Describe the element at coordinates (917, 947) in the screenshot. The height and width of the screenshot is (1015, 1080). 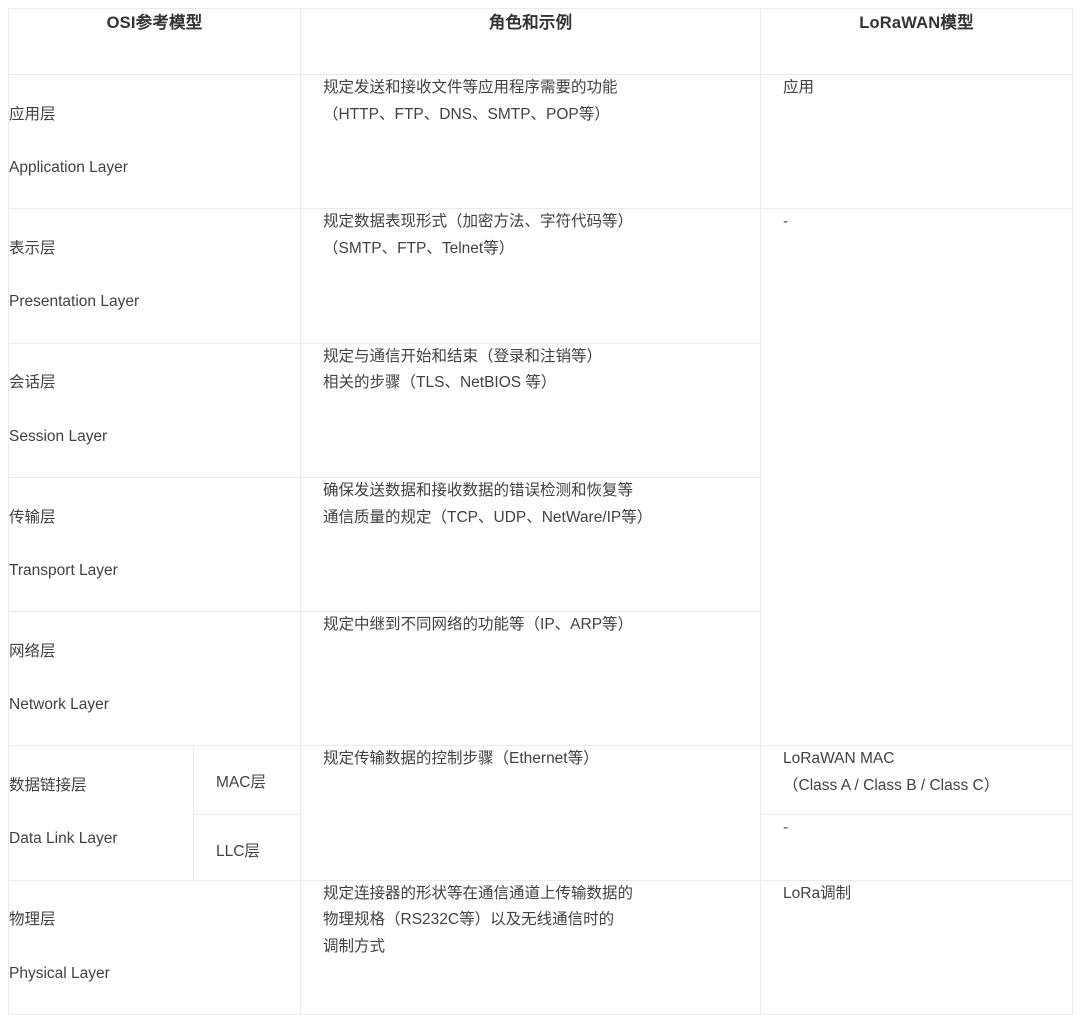
I see `lorawan-physical: LoRa调制` at that location.